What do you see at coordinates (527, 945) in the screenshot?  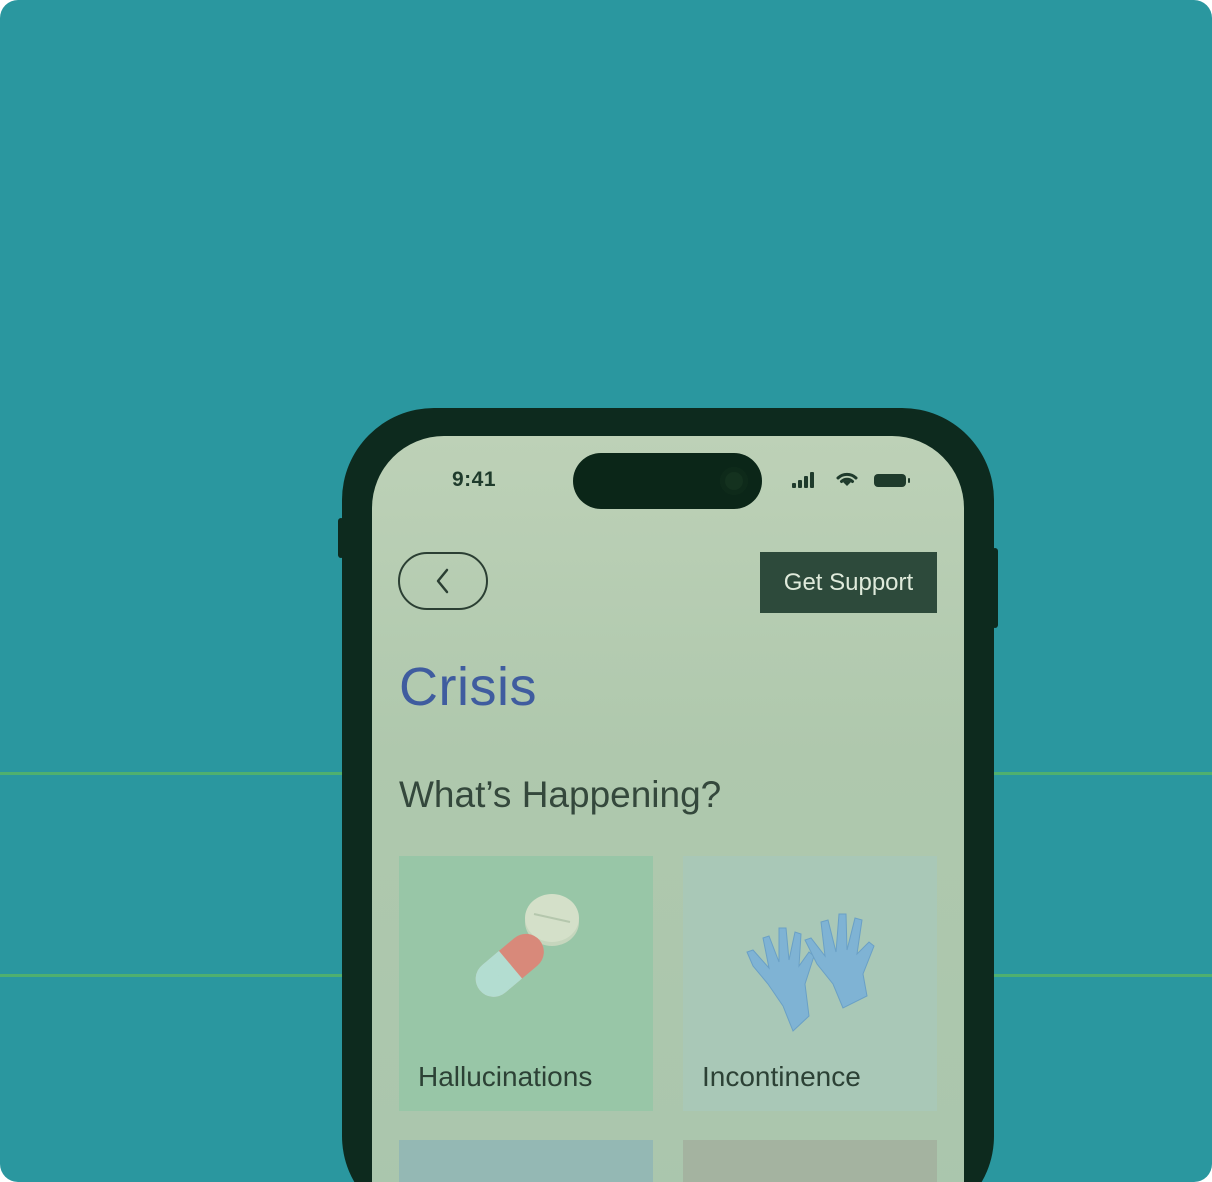 I see `pills-icon` at bounding box center [527, 945].